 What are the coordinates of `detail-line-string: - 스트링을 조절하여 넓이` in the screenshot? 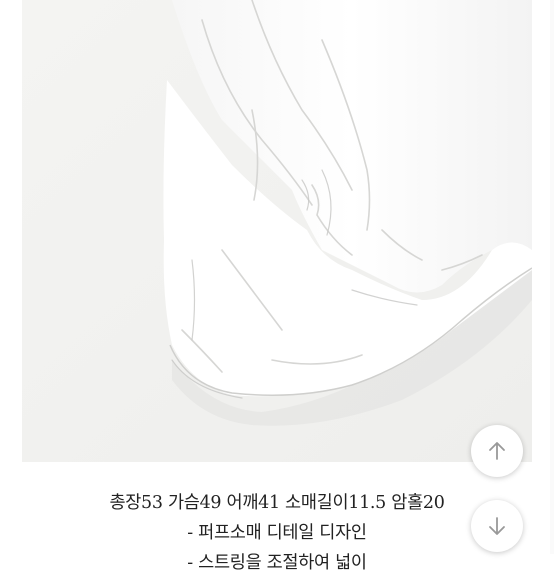 It's located at (277, 563).